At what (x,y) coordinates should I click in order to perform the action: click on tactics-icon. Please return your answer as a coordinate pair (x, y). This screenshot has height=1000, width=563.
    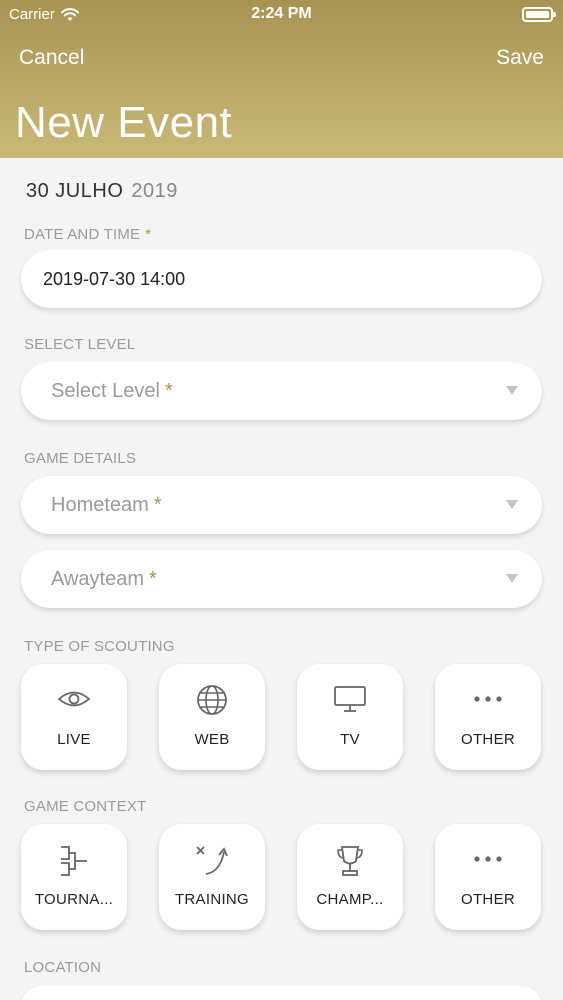
    Looking at the image, I should click on (212, 859).